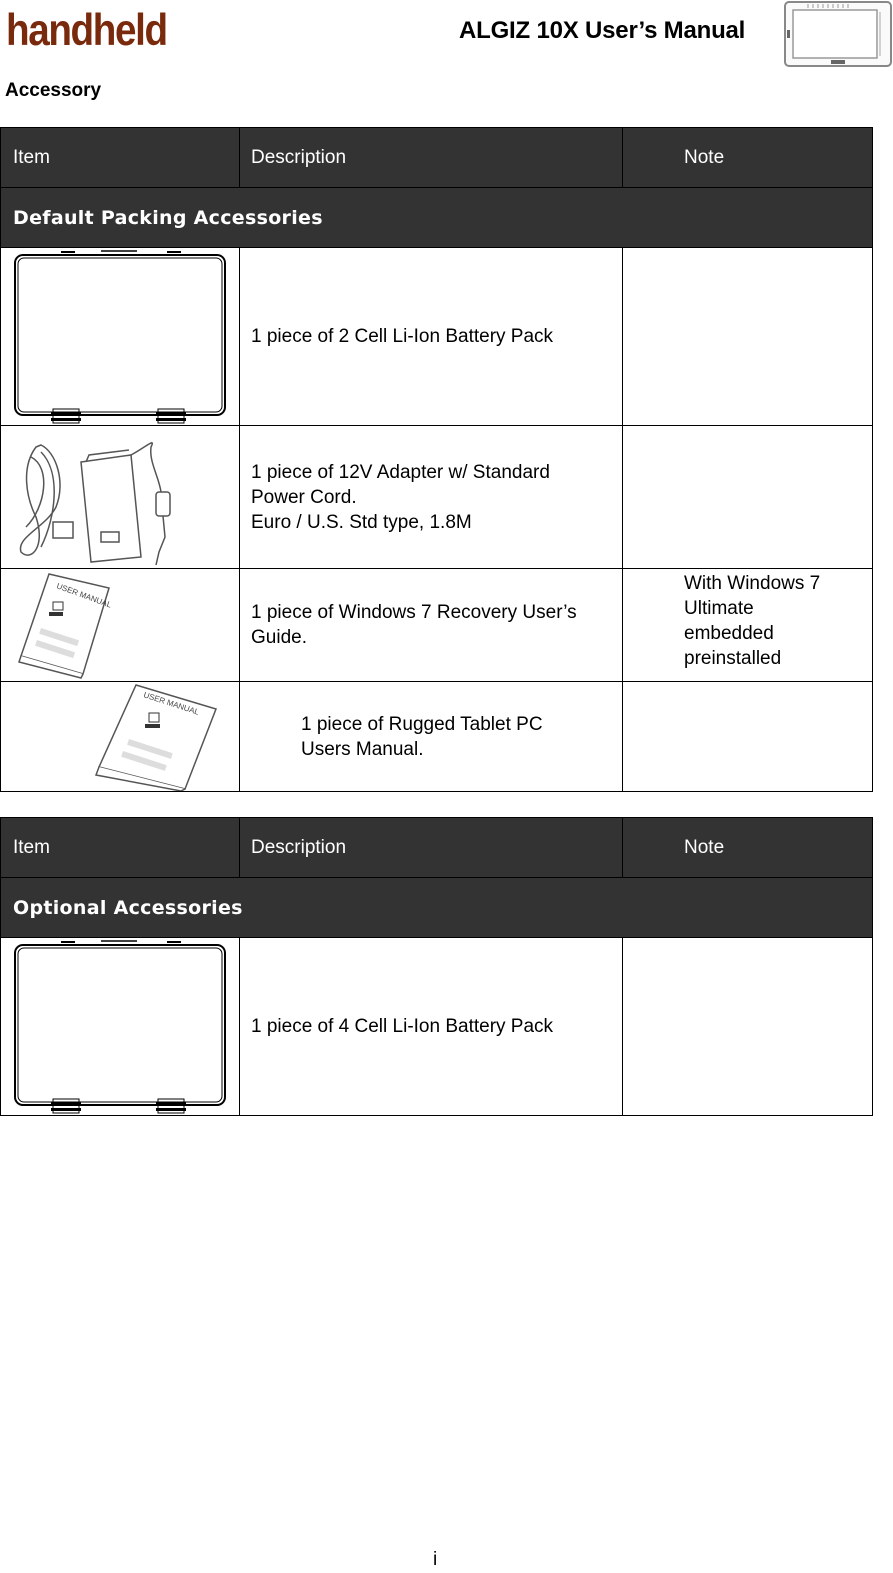 Image resolution: width=893 pixels, height=1573 pixels. What do you see at coordinates (719, 608) in the screenshot?
I see `note-line: Ultimate` at bounding box center [719, 608].